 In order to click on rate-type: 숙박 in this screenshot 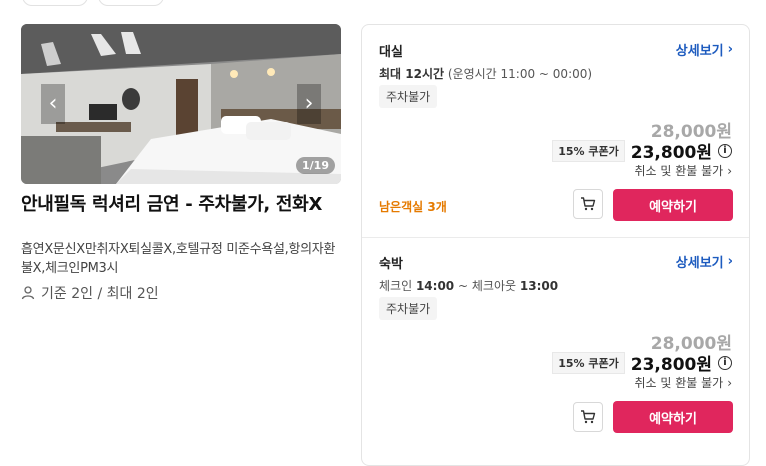, I will do `click(391, 264)`.